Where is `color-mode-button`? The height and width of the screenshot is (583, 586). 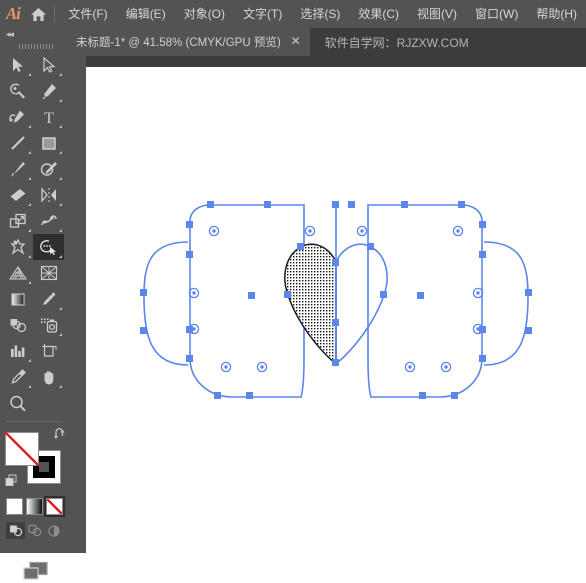
color-mode-button is located at coordinates (14, 506).